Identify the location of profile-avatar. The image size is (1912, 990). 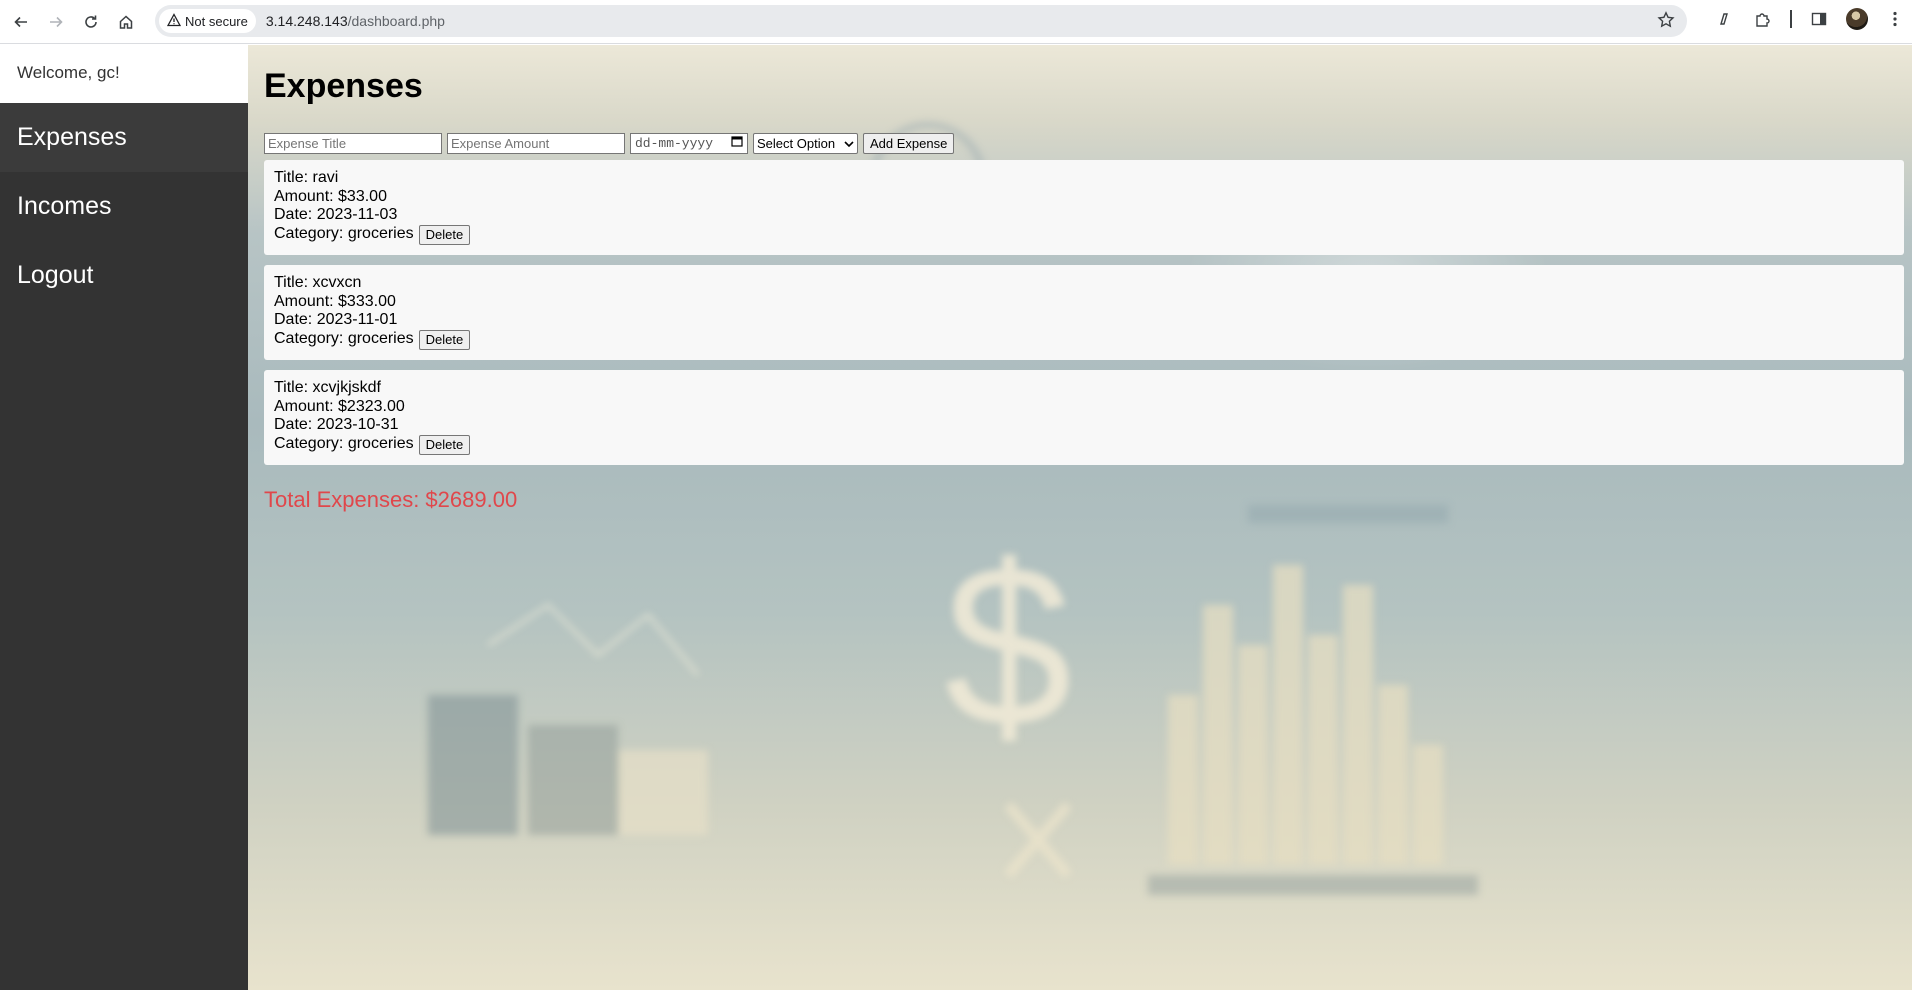
(1857, 19).